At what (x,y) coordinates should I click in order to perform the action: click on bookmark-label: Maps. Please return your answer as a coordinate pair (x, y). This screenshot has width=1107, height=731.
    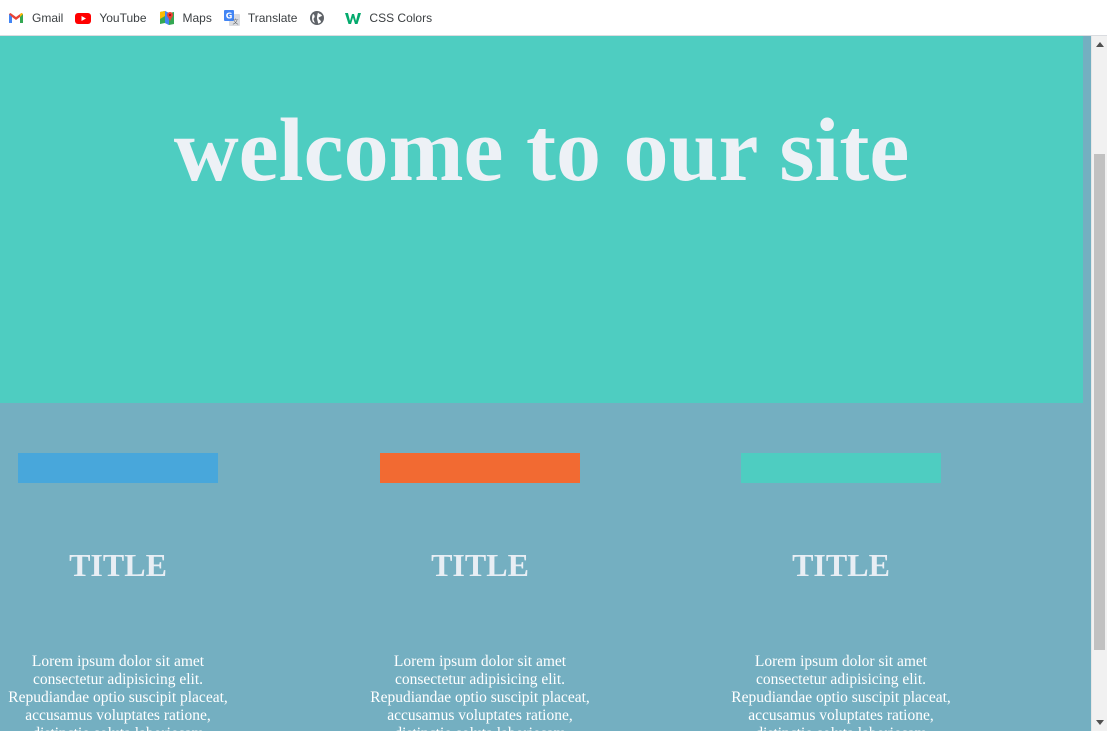
    Looking at the image, I should click on (197, 17).